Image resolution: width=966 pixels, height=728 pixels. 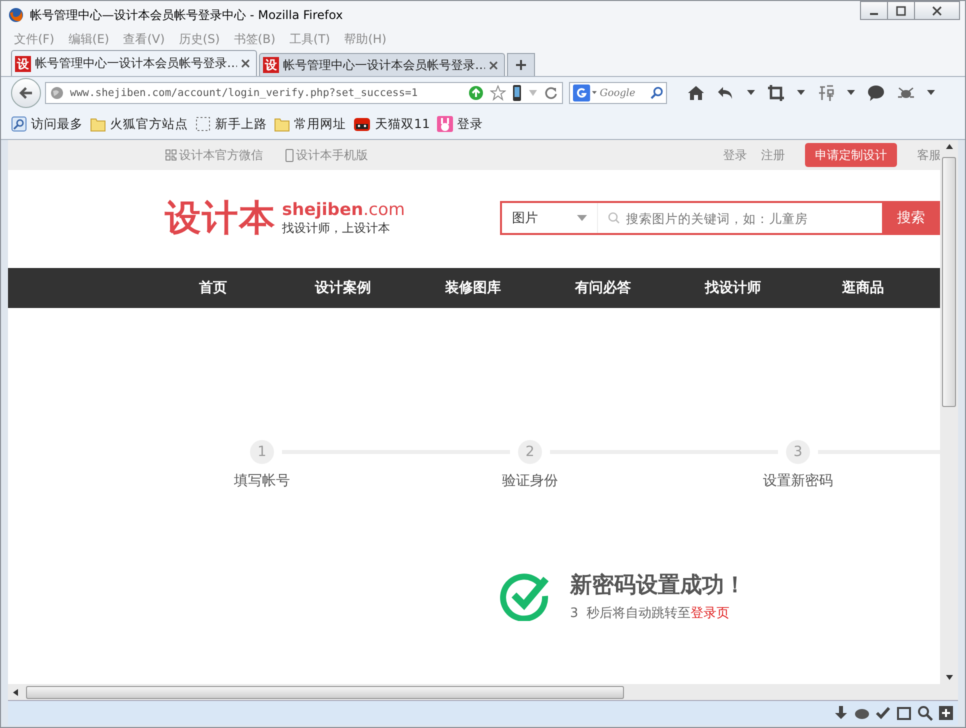 What do you see at coordinates (874, 13) in the screenshot?
I see `minimize-icon` at bounding box center [874, 13].